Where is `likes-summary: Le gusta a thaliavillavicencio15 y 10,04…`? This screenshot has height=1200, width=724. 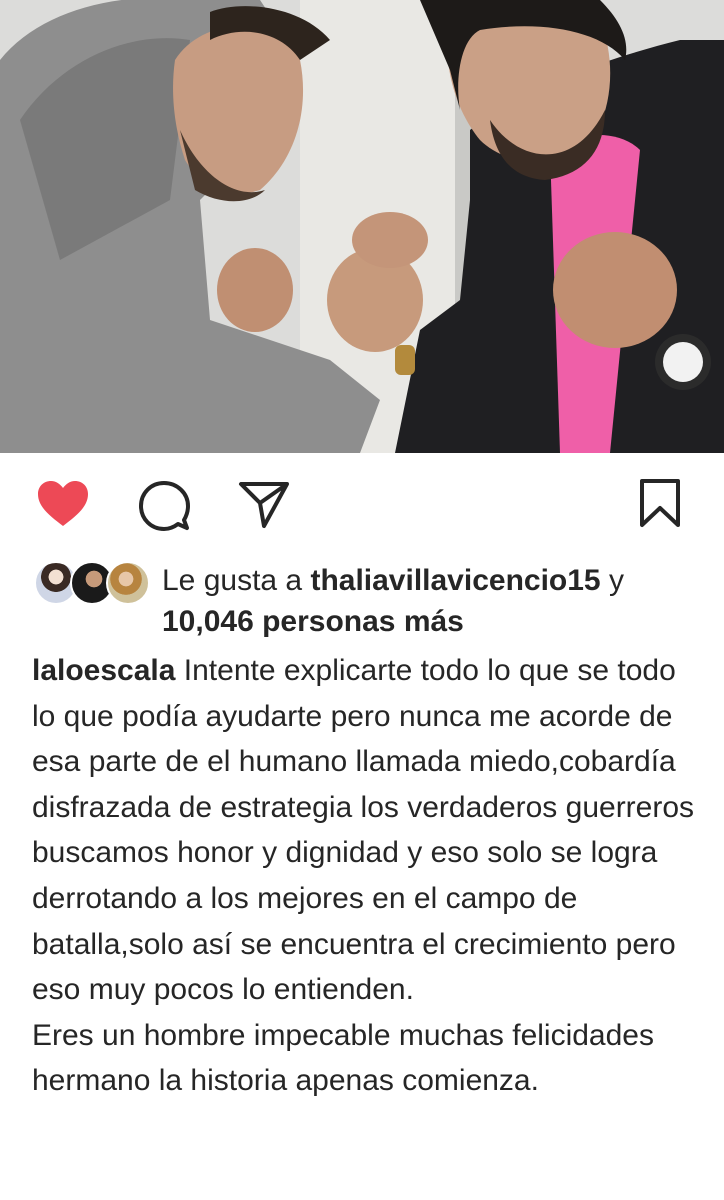
likes-summary: Le gusta a thaliavillavicencio15 y 10,04… is located at coordinates (432, 601).